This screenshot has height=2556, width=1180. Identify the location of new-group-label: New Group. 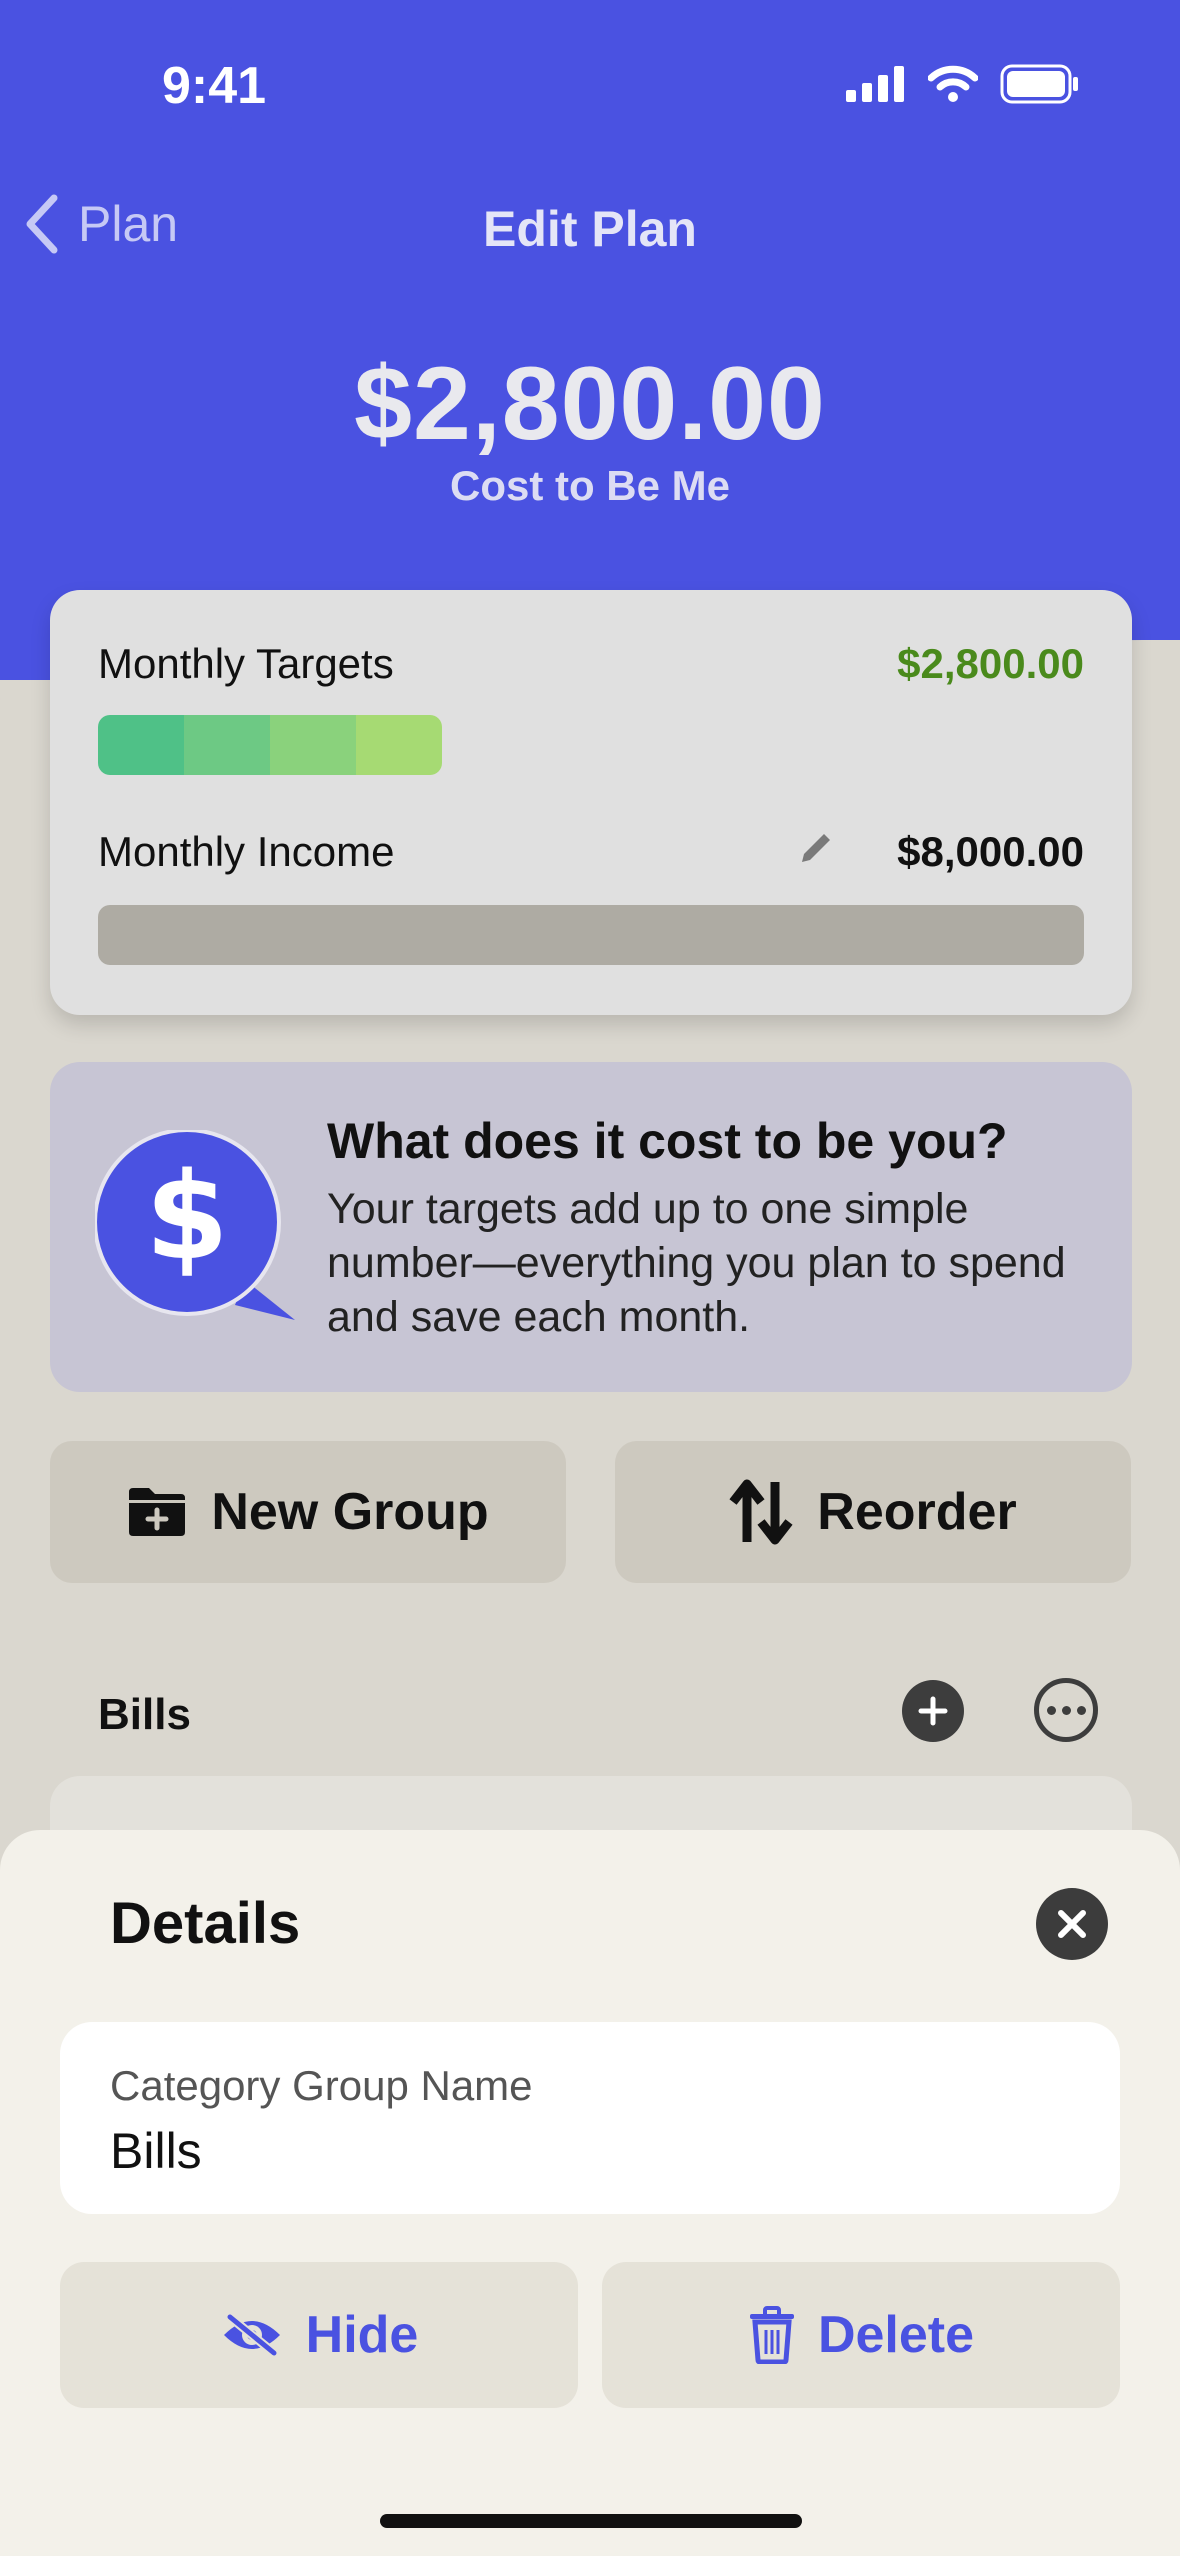
(350, 1512).